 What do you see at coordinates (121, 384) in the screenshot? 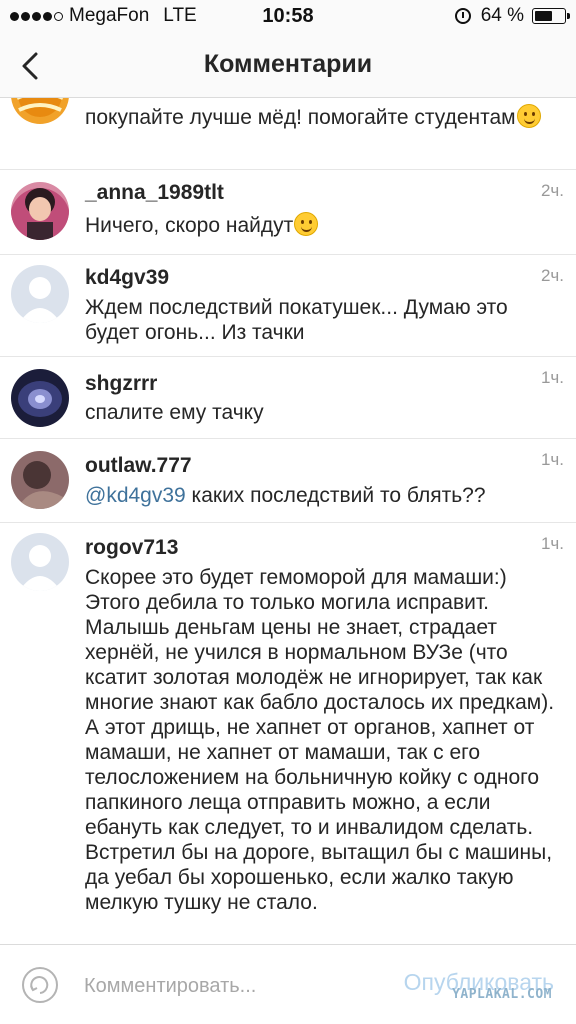
I see `comment-username: shgzrrr` at bounding box center [121, 384].